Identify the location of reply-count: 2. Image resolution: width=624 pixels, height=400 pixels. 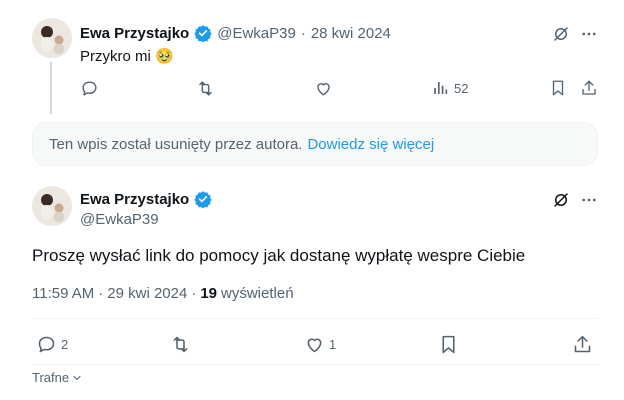
(65, 344).